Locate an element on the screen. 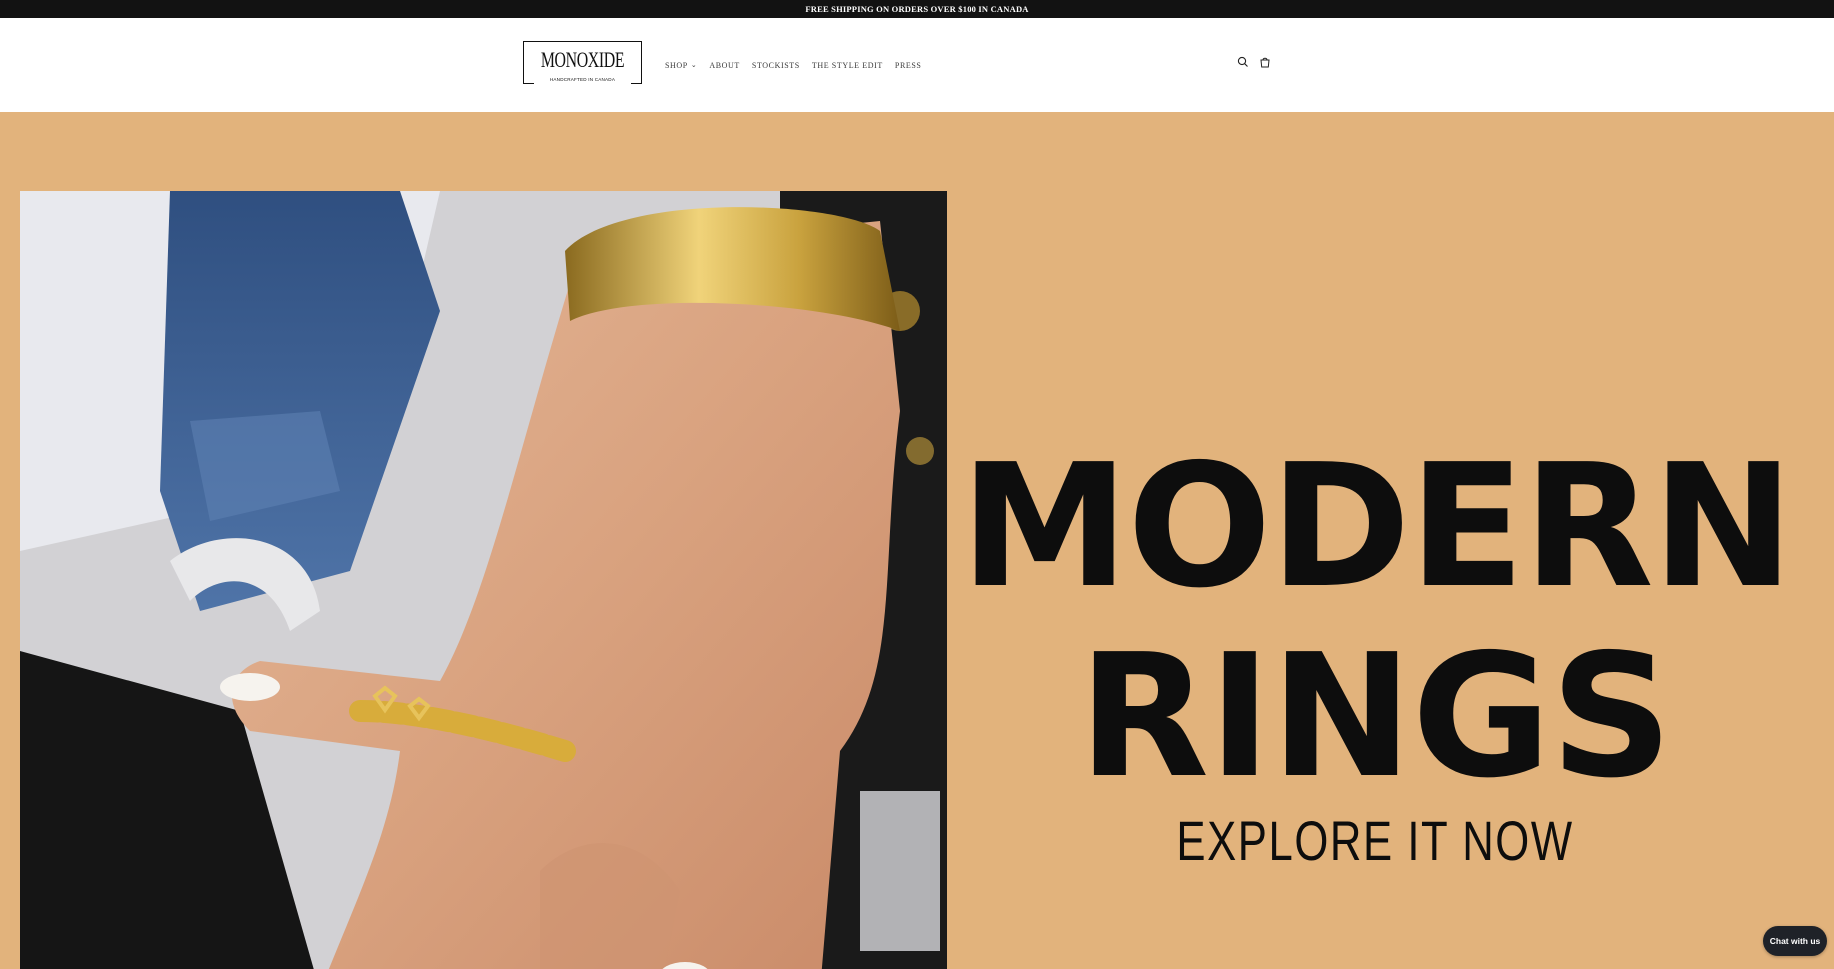 The height and width of the screenshot is (969, 1834). hero-heading-line1: MODERN is located at coordinates (1377, 527).